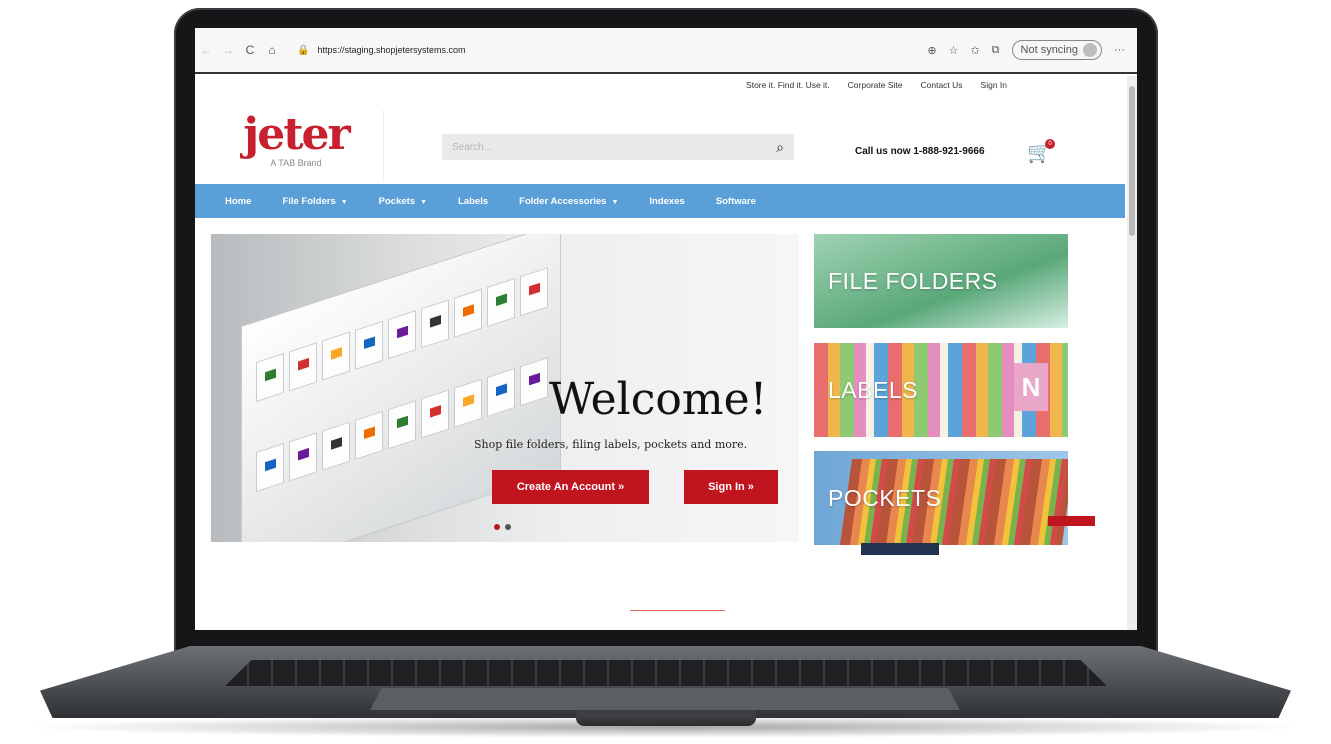 This screenshot has height=744, width=1331. What do you see at coordinates (974, 50) in the screenshot?
I see `favorites-icon: ✩` at bounding box center [974, 50].